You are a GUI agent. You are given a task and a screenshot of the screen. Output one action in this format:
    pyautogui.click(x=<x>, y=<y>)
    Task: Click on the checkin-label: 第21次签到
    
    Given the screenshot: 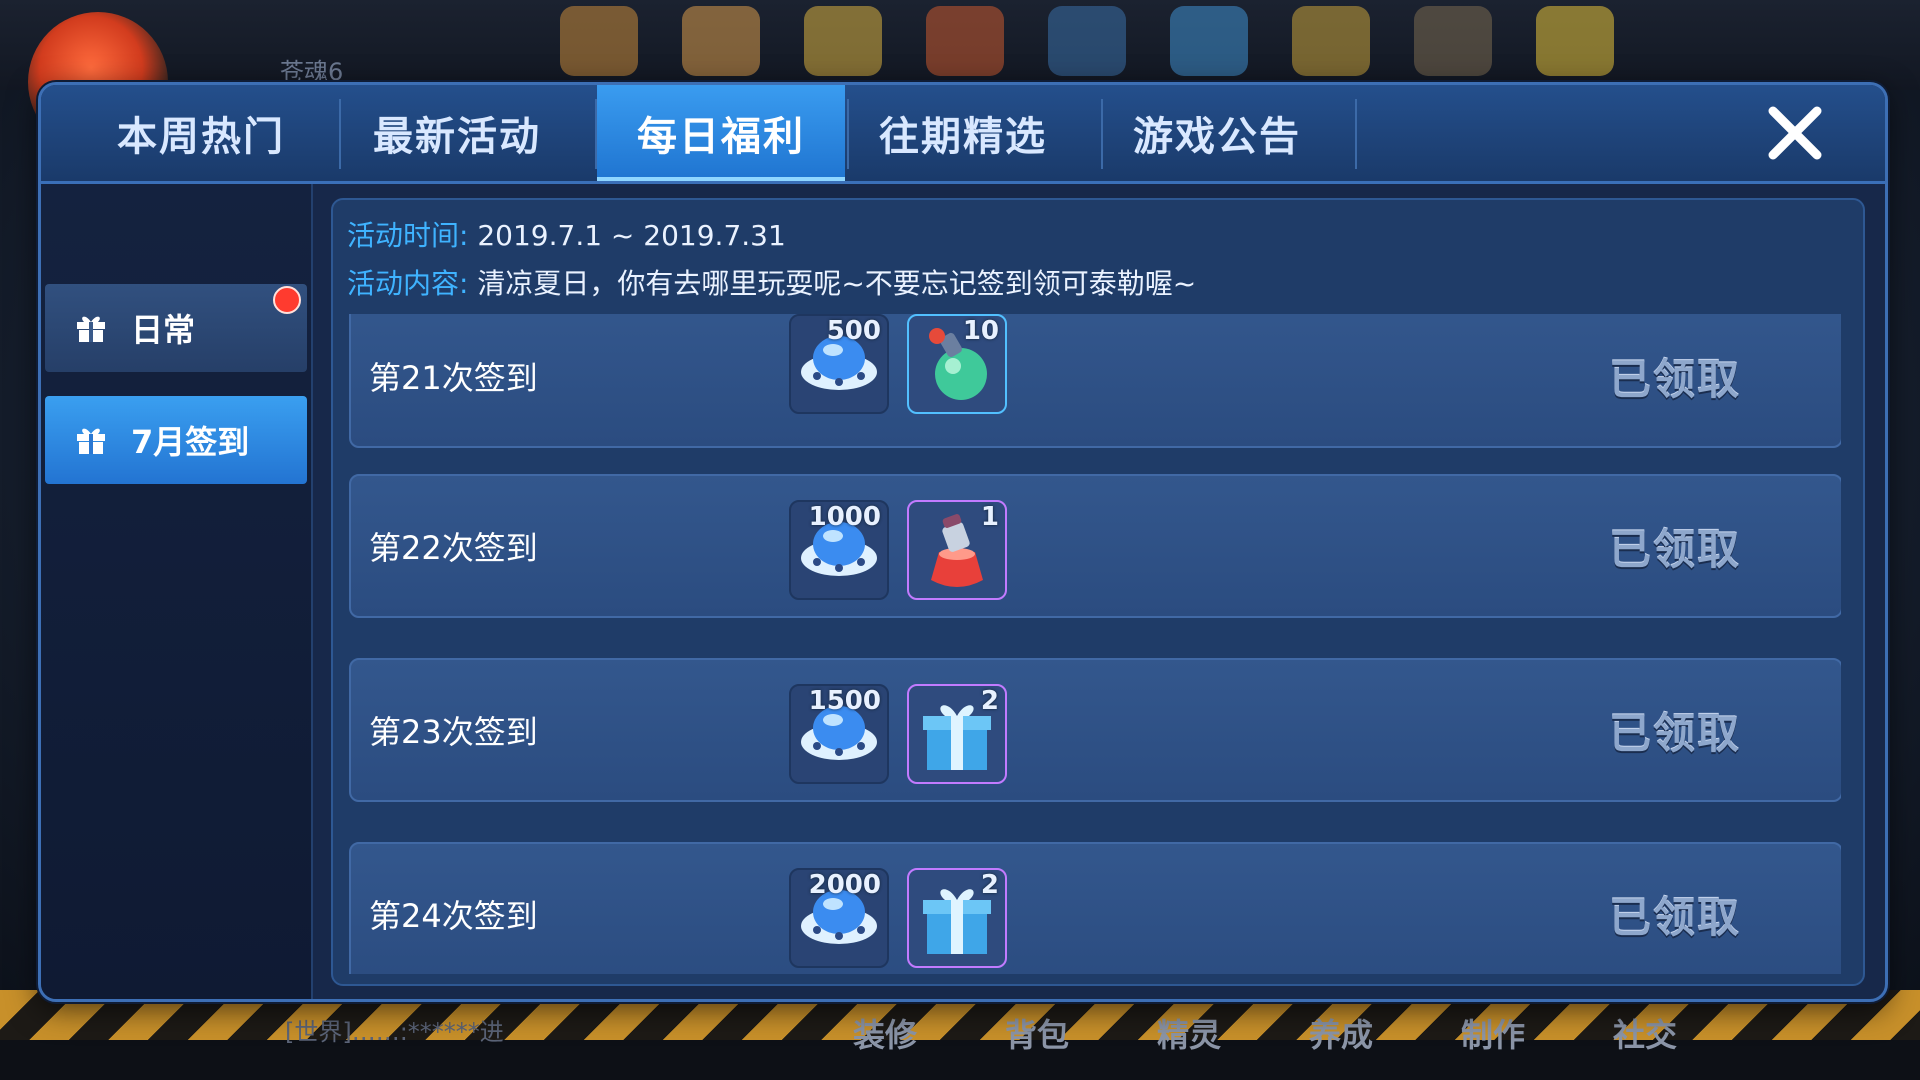 What is the action you would take?
    pyautogui.click(x=453, y=378)
    